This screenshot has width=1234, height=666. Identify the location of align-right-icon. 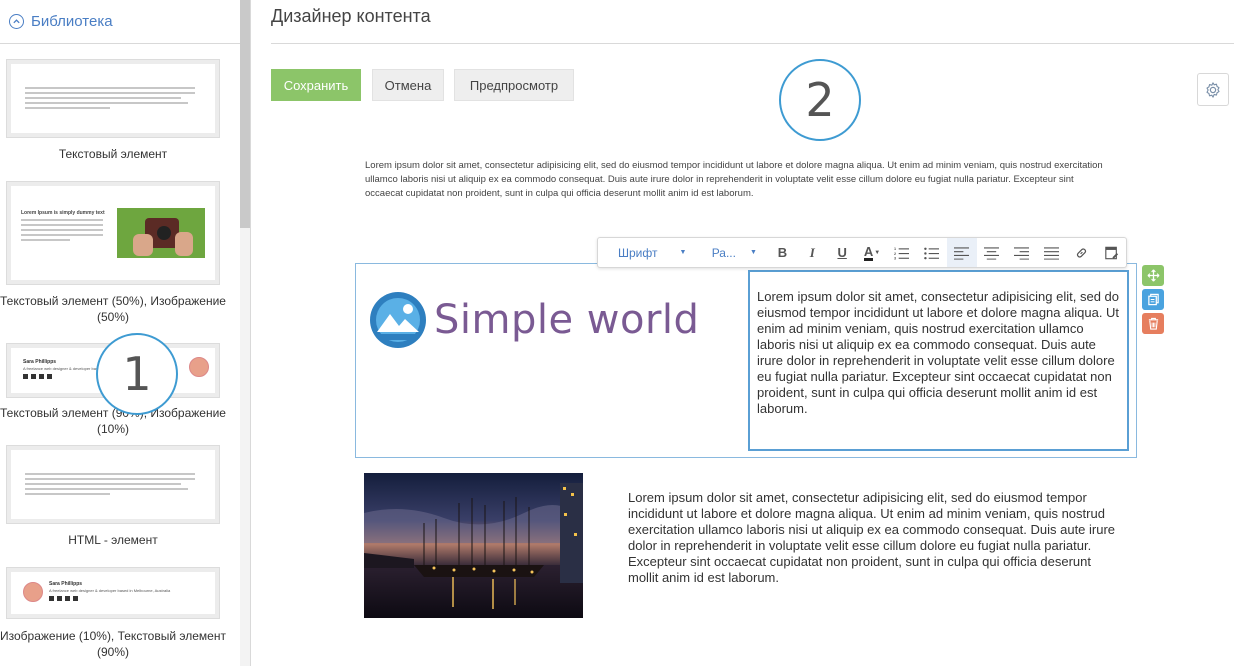
(1021, 253).